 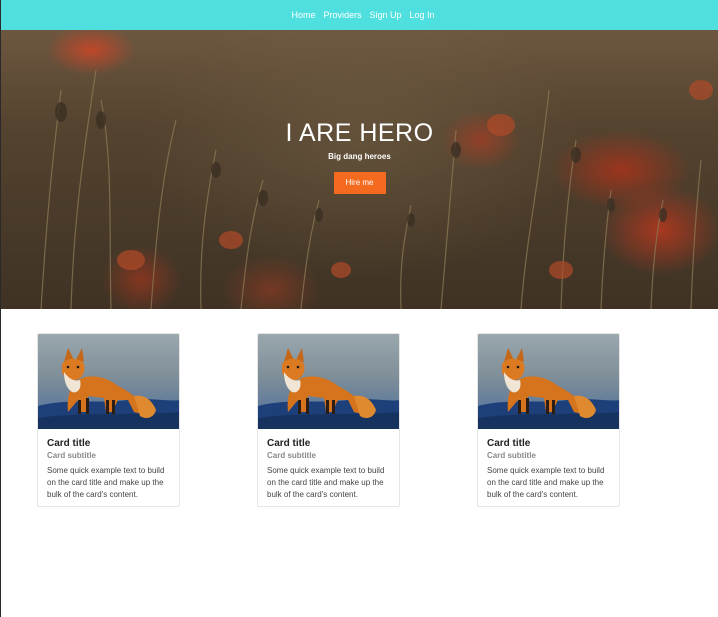 I want to click on nav-link-log-in: Log In, so click(x=422, y=15).